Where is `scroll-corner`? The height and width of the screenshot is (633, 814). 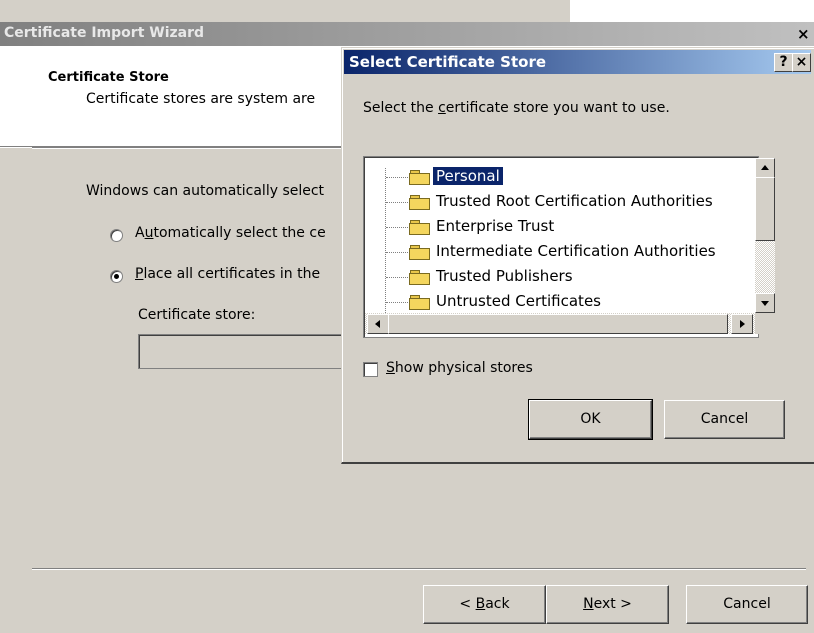 scroll-corner is located at coordinates (765, 323).